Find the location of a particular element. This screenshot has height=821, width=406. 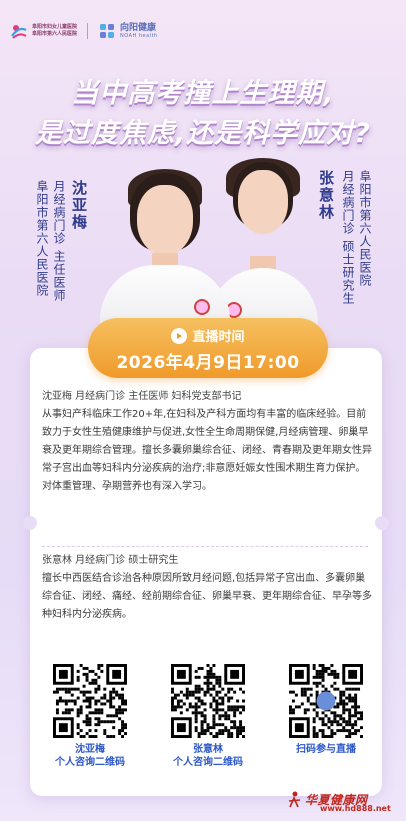

brand-name: 向阳健康 is located at coordinates (138, 27).